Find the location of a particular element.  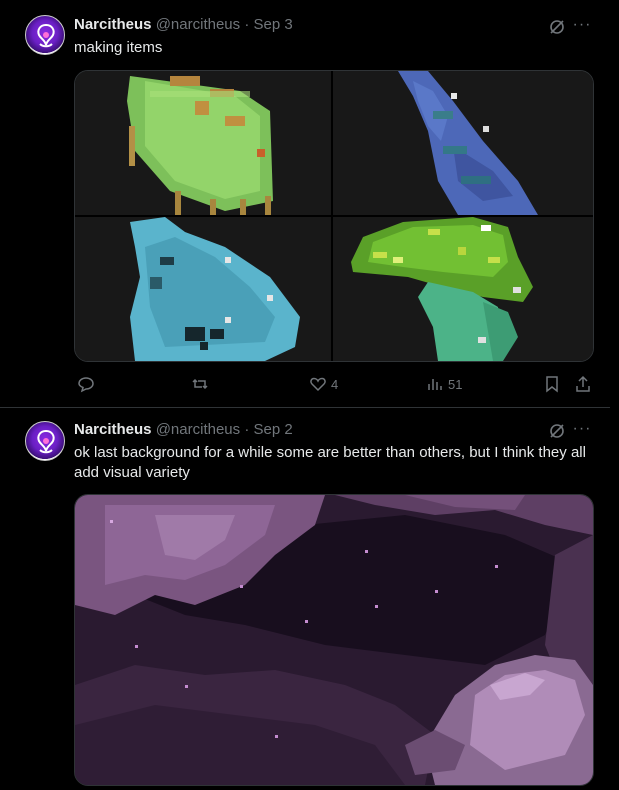

leaf-item-sprite is located at coordinates (203, 143).